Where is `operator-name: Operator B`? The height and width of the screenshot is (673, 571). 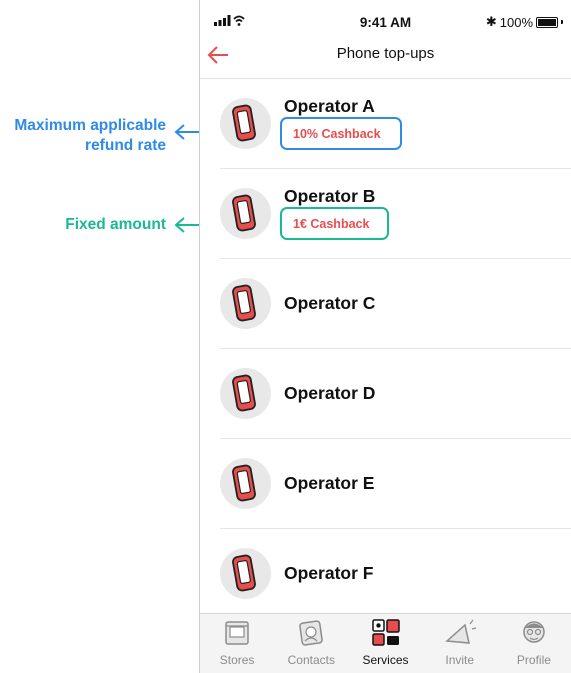
operator-name: Operator B is located at coordinates (330, 196).